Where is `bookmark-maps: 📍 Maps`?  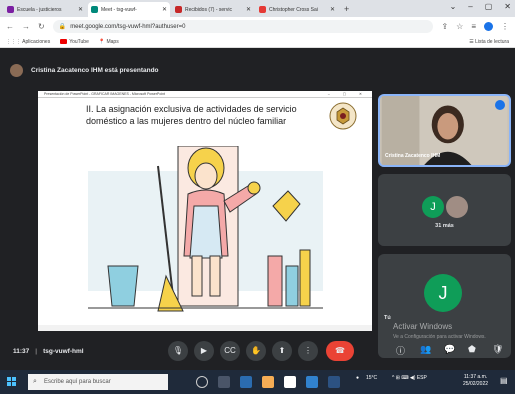 bookmark-maps: 📍 Maps is located at coordinates (109, 42).